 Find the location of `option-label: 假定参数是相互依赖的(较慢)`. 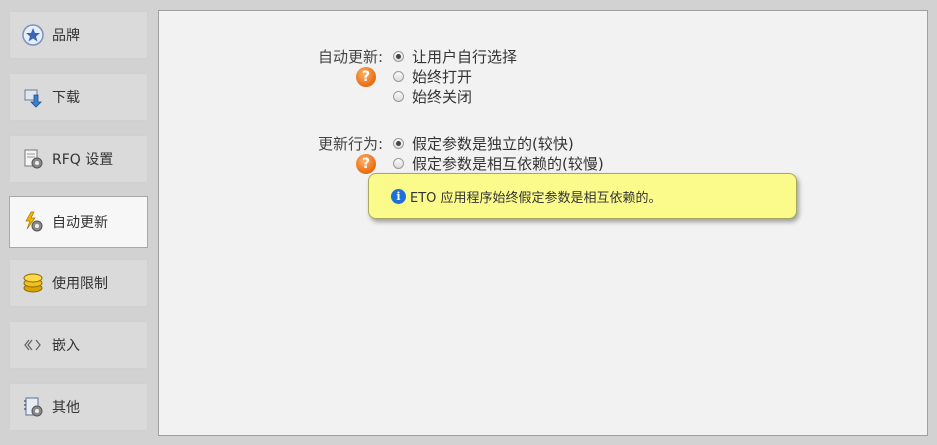

option-label: 假定参数是相互依赖的(较慢) is located at coordinates (508, 164).